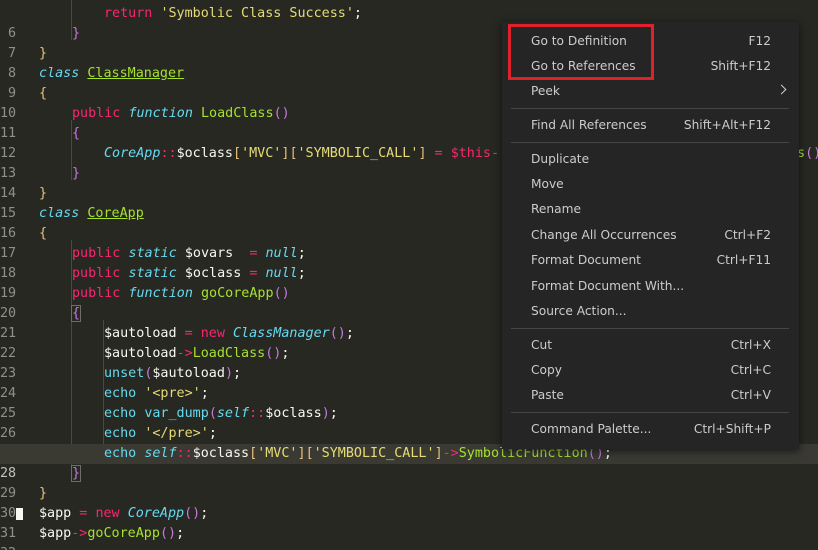  Describe the element at coordinates (8, 547) in the screenshot. I see `line-number: 32` at that location.